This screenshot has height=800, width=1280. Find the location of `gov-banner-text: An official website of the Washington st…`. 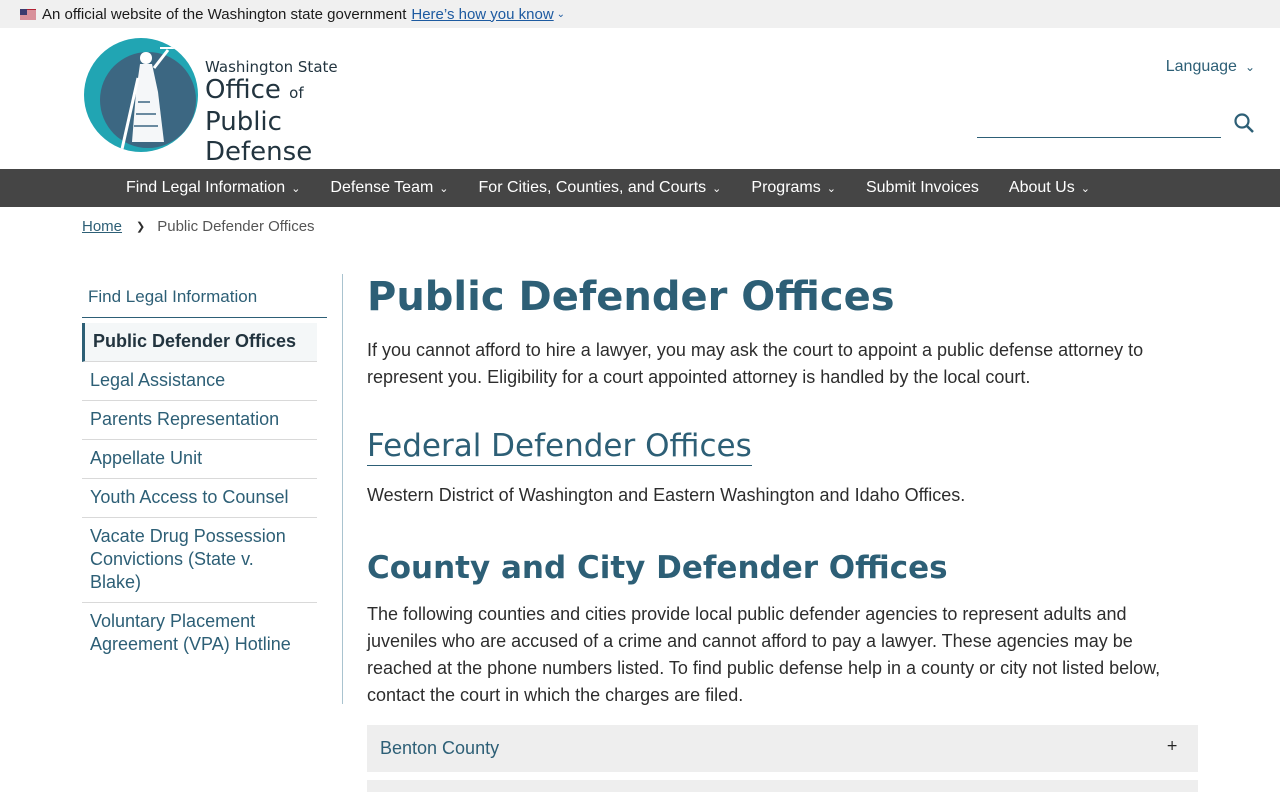

gov-banner-text: An official website of the Washington st… is located at coordinates (224, 14).